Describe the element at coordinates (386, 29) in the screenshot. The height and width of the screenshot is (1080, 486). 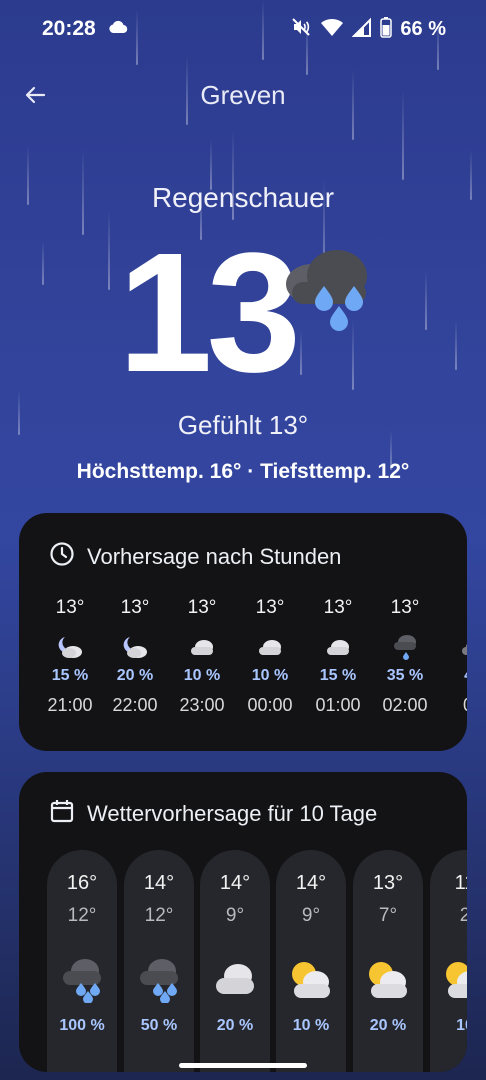
I see `battery-icon` at that location.